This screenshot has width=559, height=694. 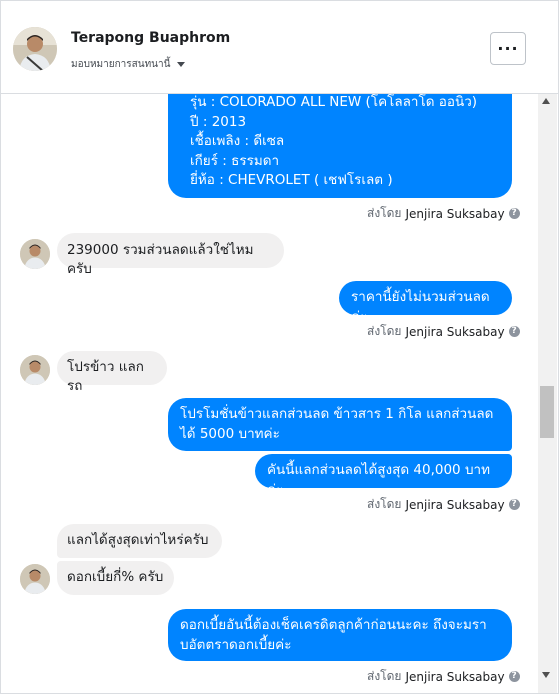 What do you see at coordinates (425, 303) in the screenshot?
I see `outgoing-message: ราคานี้ยังไม่นวมส่วนลดค่ะ` at bounding box center [425, 303].